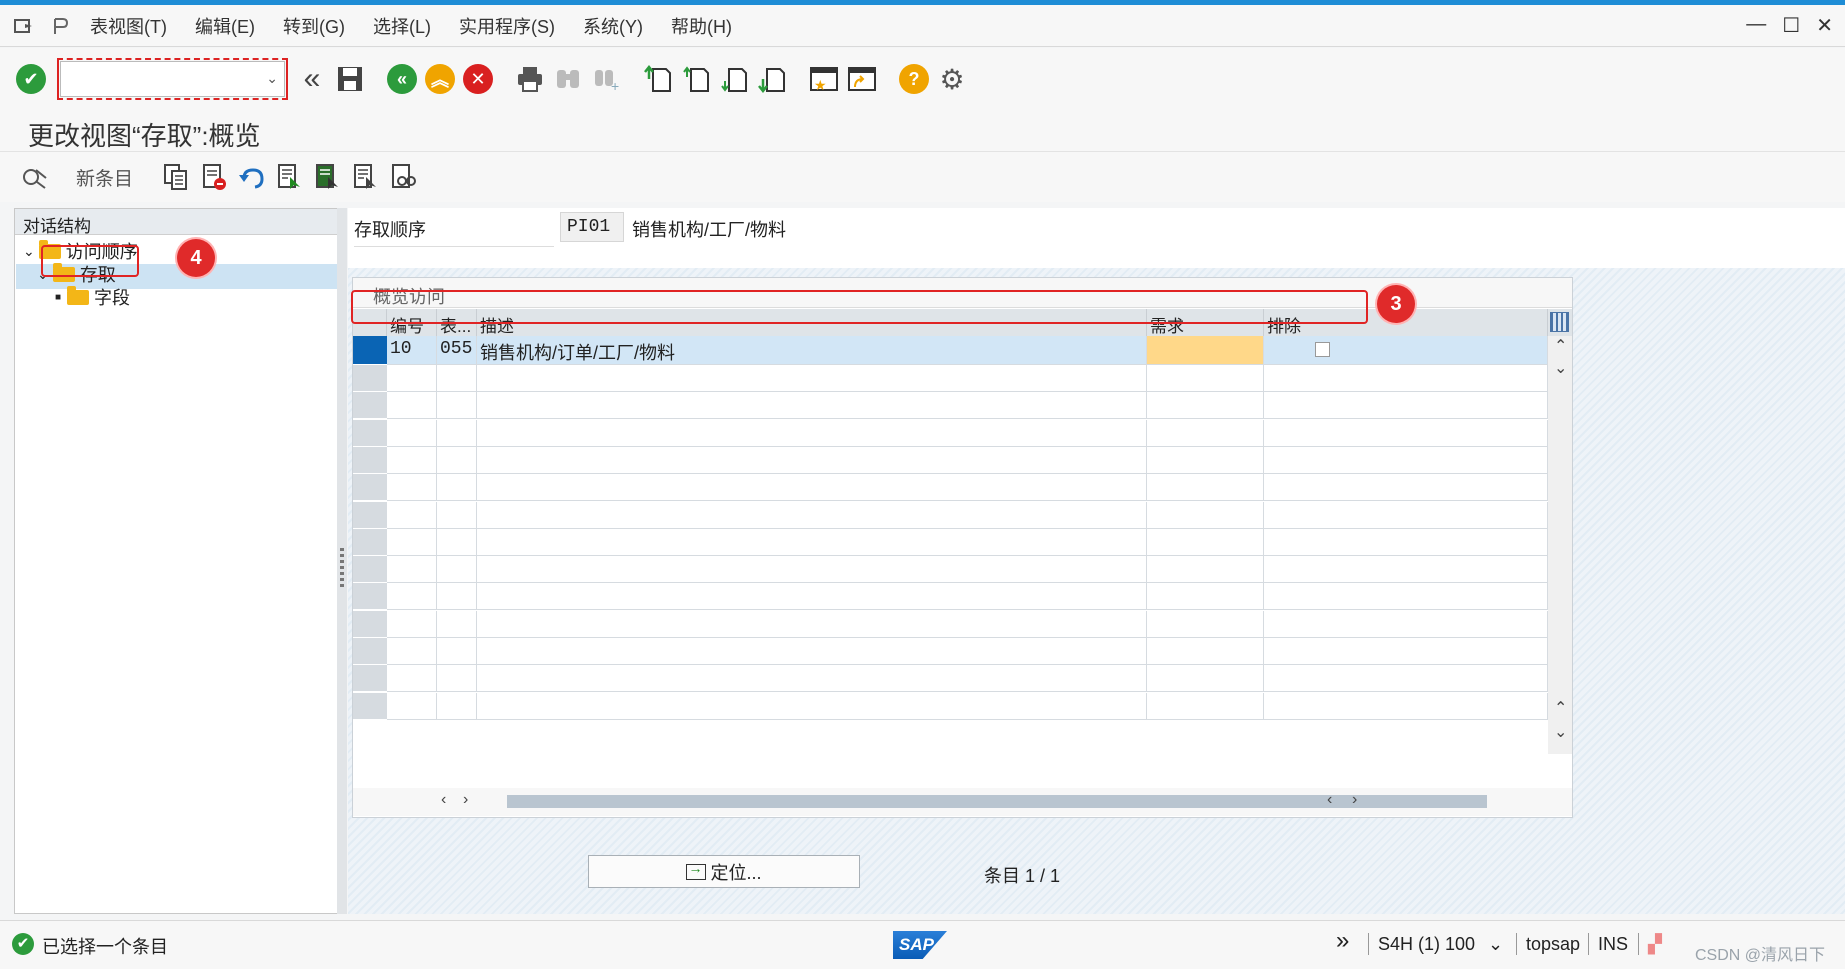  I want to click on next-page-icon, so click(734, 79).